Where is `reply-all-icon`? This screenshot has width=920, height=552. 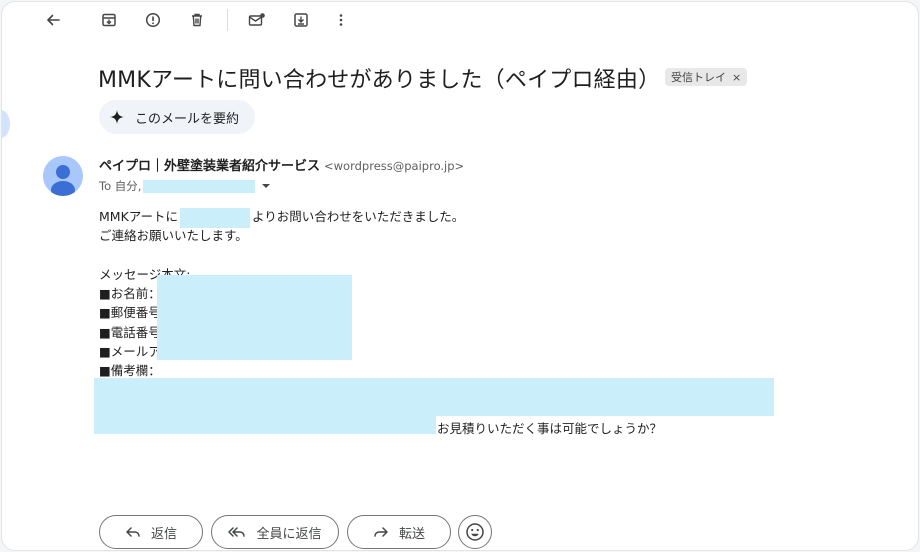
reply-all-icon is located at coordinates (237, 532).